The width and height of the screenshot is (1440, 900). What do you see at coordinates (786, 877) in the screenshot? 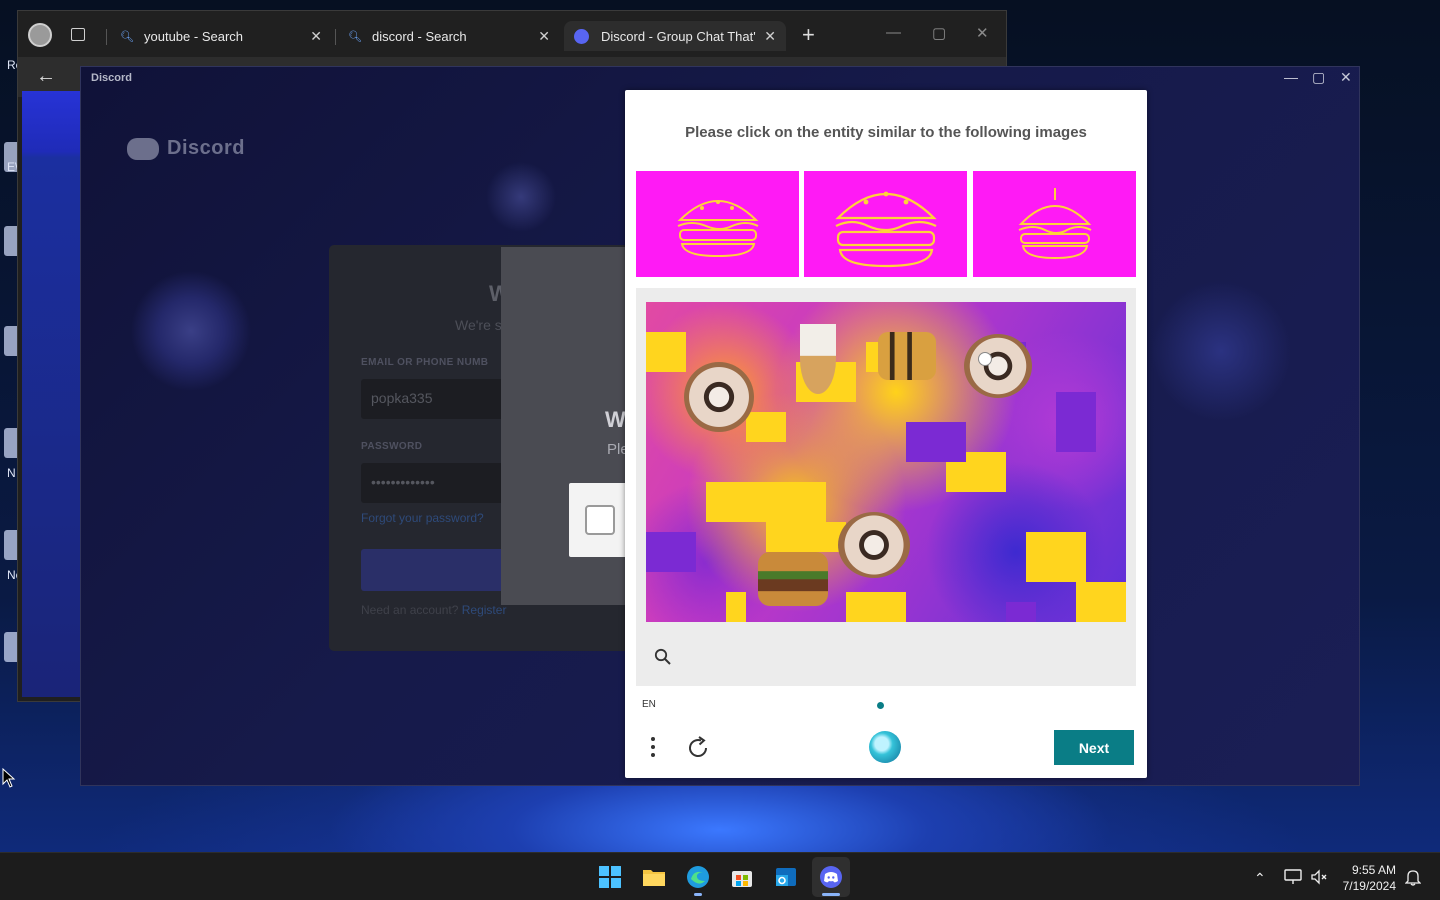
I see `outlook-icon` at bounding box center [786, 877].